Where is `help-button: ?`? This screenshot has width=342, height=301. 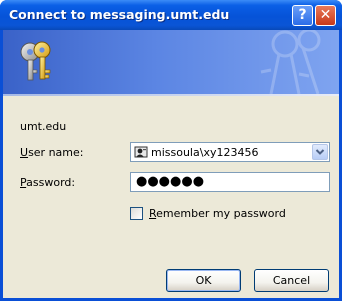
help-button: ? is located at coordinates (302, 15).